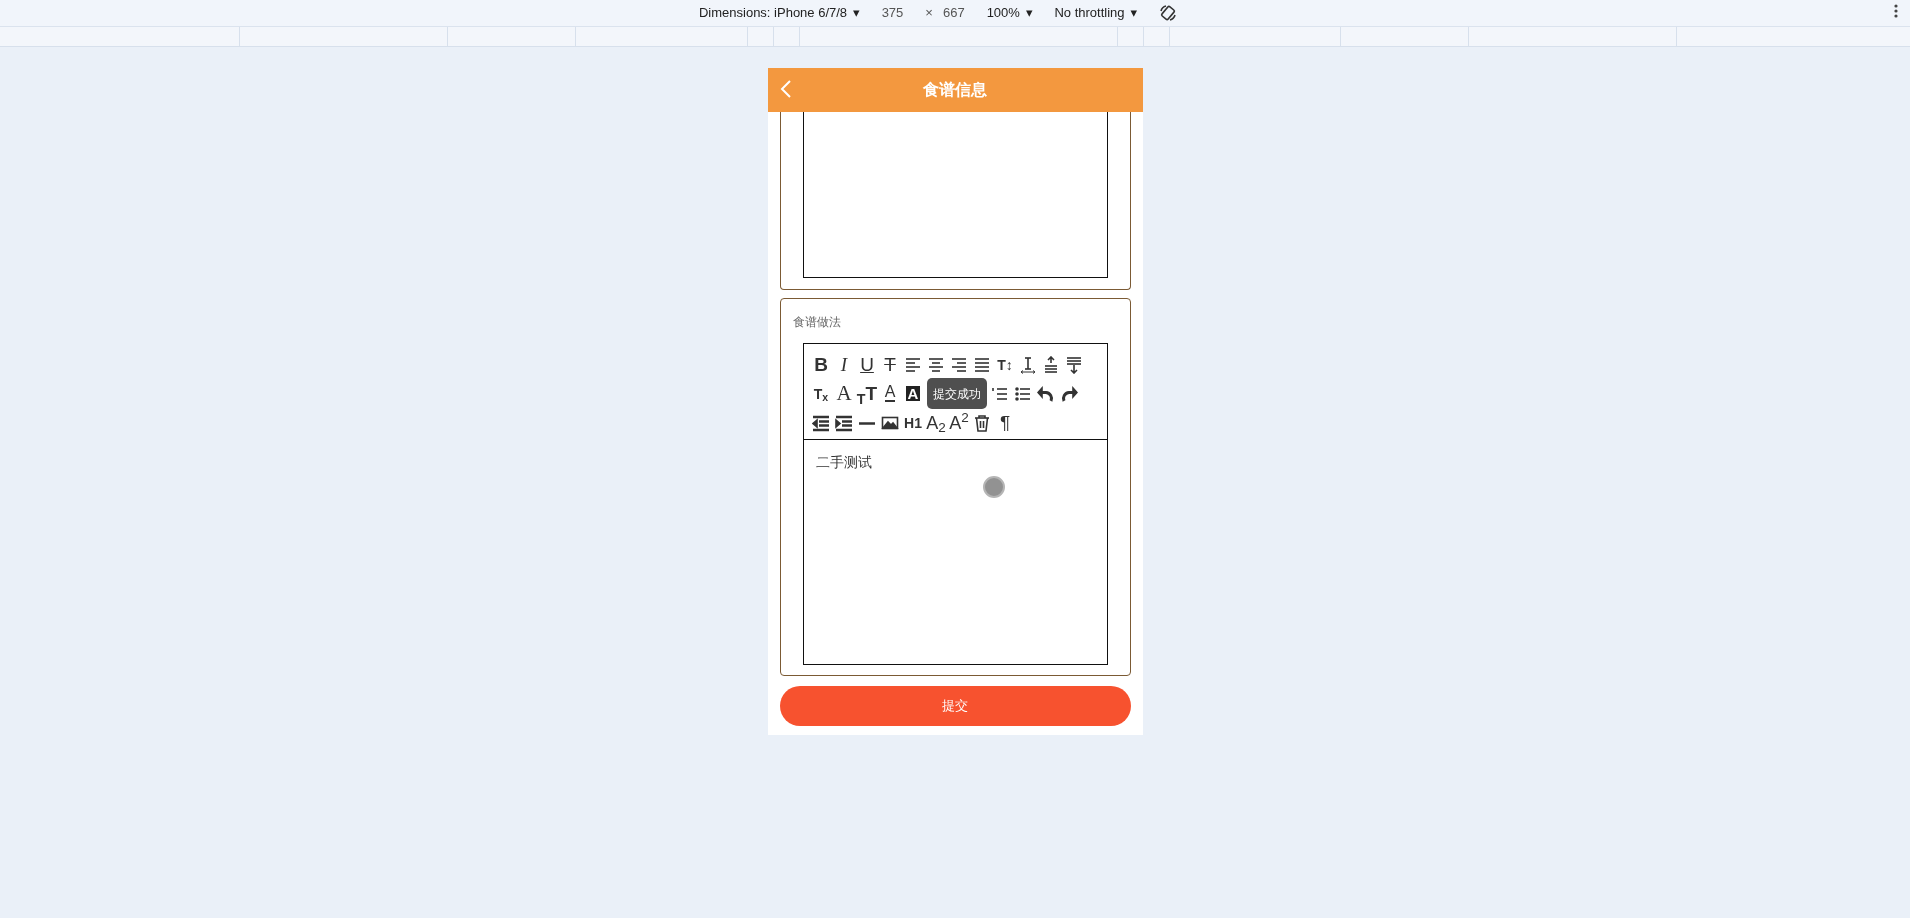  What do you see at coordinates (1069, 393) in the screenshot?
I see `redo-icon` at bounding box center [1069, 393].